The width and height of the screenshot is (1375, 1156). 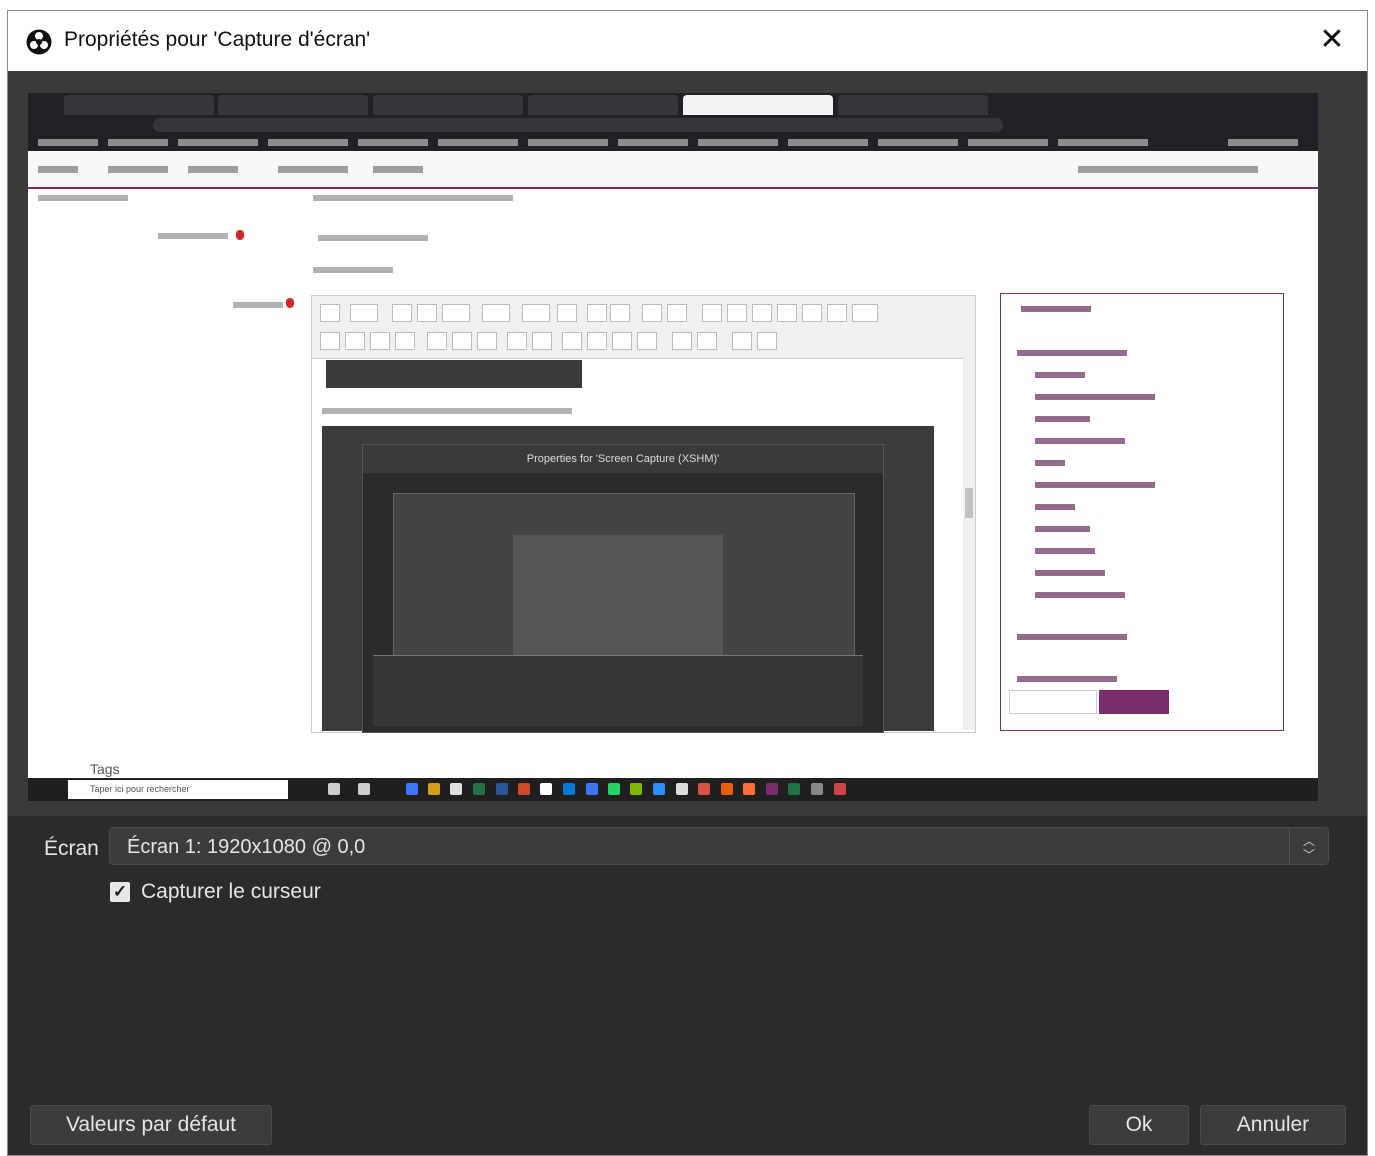 What do you see at coordinates (673, 143) in the screenshot?
I see `preview-bookmarks` at bounding box center [673, 143].